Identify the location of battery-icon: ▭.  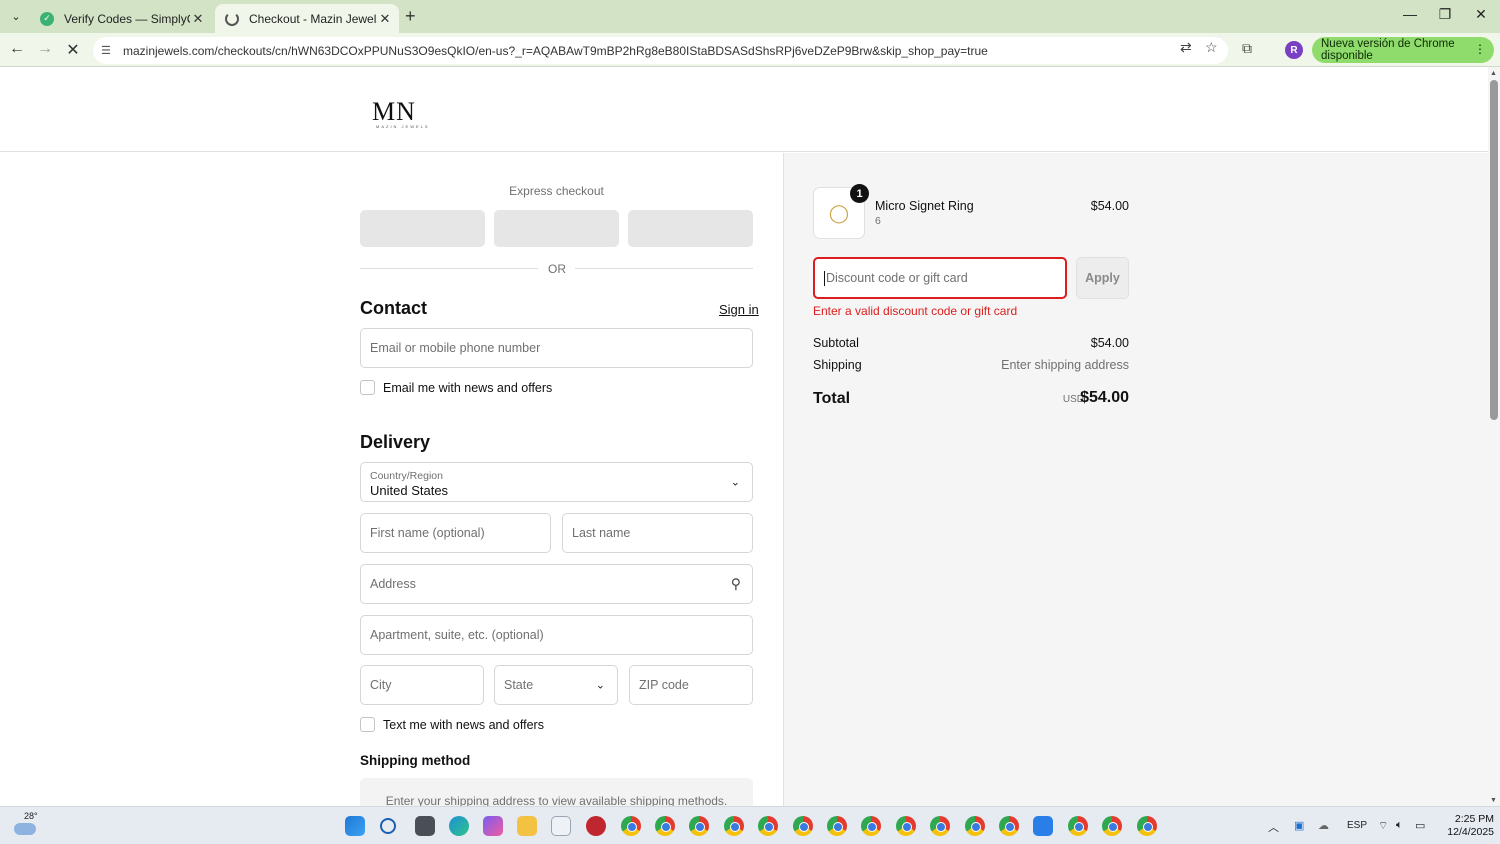
(1420, 825).